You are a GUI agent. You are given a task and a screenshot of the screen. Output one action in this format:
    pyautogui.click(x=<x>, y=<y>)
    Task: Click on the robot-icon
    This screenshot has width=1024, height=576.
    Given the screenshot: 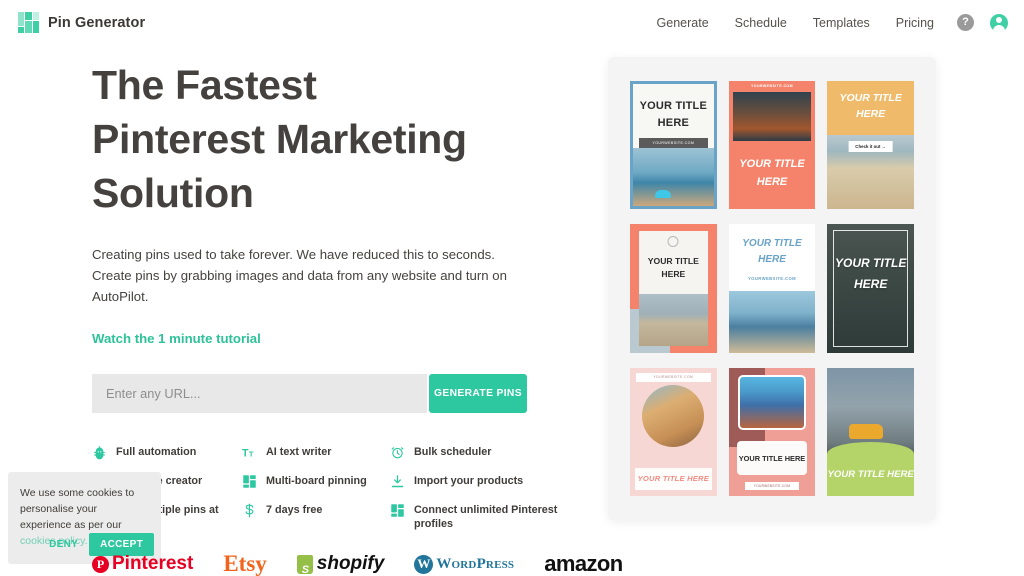 What is the action you would take?
    pyautogui.click(x=99, y=452)
    